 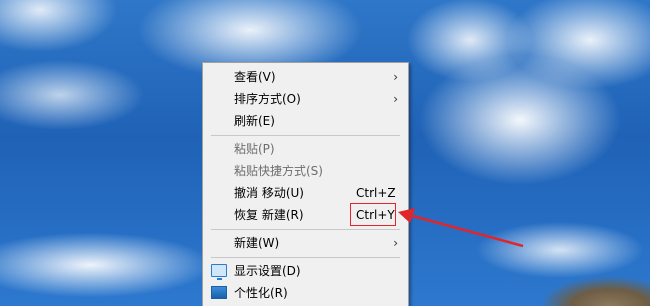 I want to click on menu-item-label: 新建(W), so click(x=257, y=243).